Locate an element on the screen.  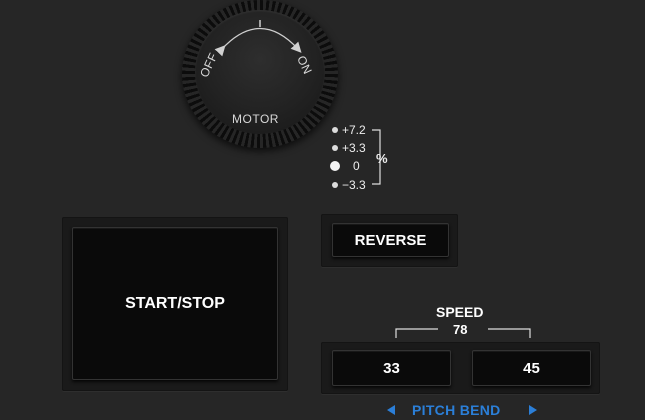
speed-45-button: 45 is located at coordinates (531, 368).